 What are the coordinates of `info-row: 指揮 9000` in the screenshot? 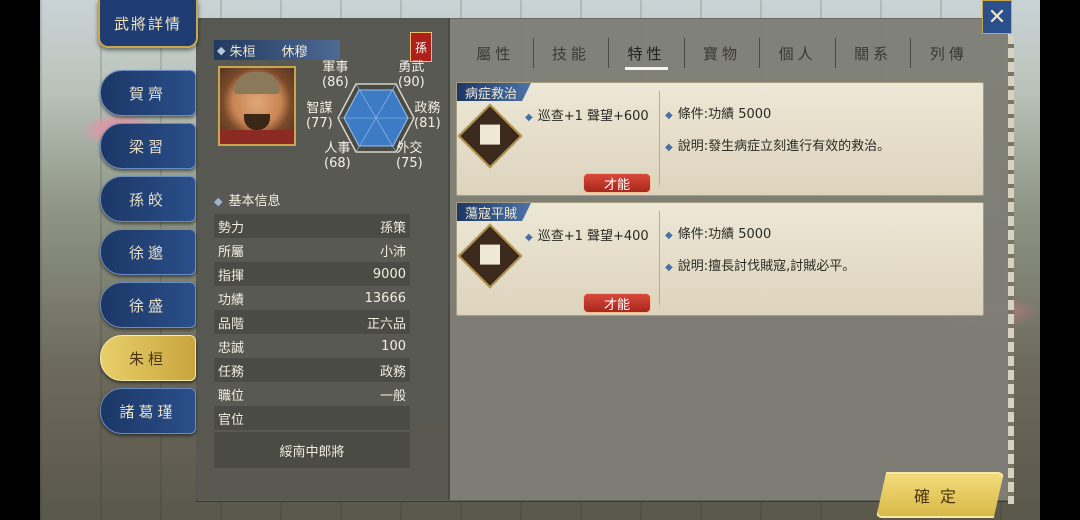 It's located at (312, 274).